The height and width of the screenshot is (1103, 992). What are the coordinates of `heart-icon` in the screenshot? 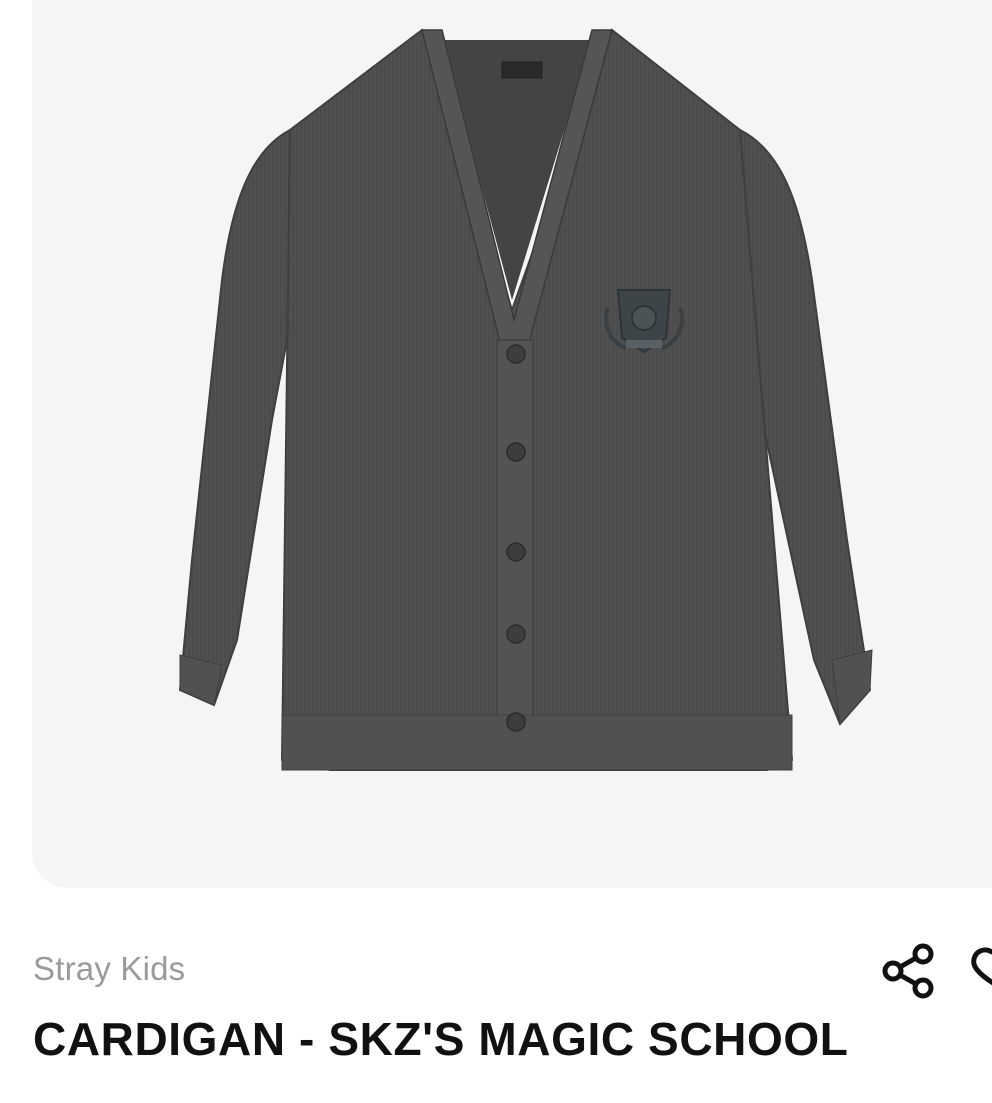 It's located at (981, 966).